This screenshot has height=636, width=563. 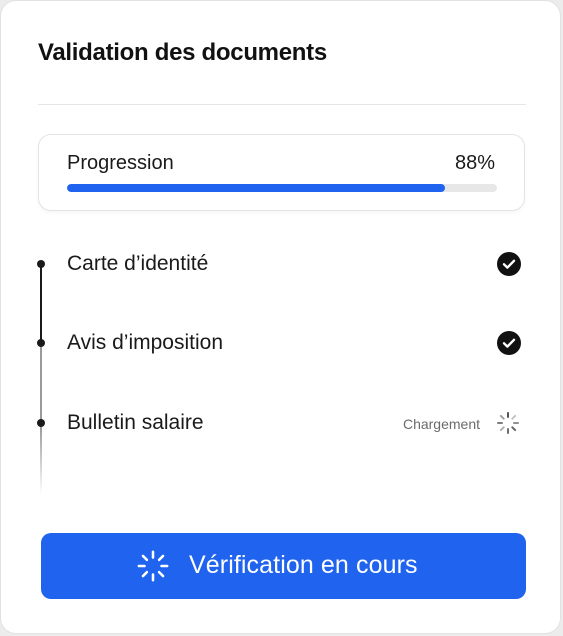 I want to click on step-label: Avis d’imposition, so click(x=145, y=342).